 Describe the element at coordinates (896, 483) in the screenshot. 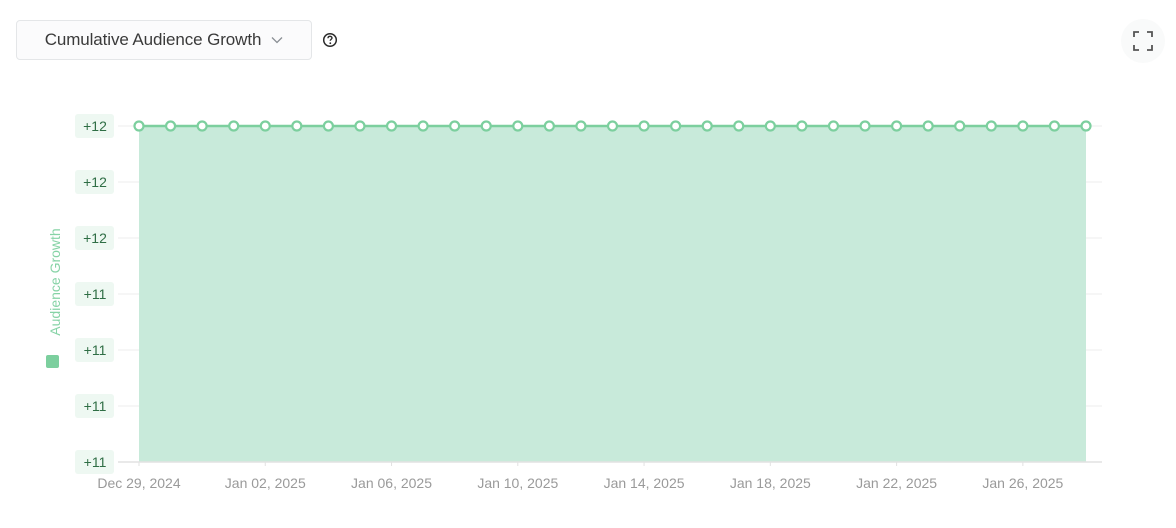

I see `x-tick-label: Jan 22, 2025` at that location.